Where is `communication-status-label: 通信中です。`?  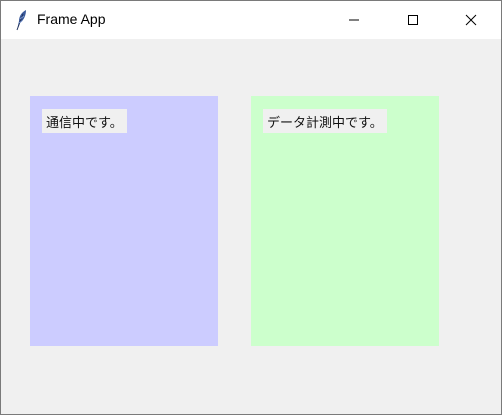 communication-status-label: 通信中です。 is located at coordinates (84, 121).